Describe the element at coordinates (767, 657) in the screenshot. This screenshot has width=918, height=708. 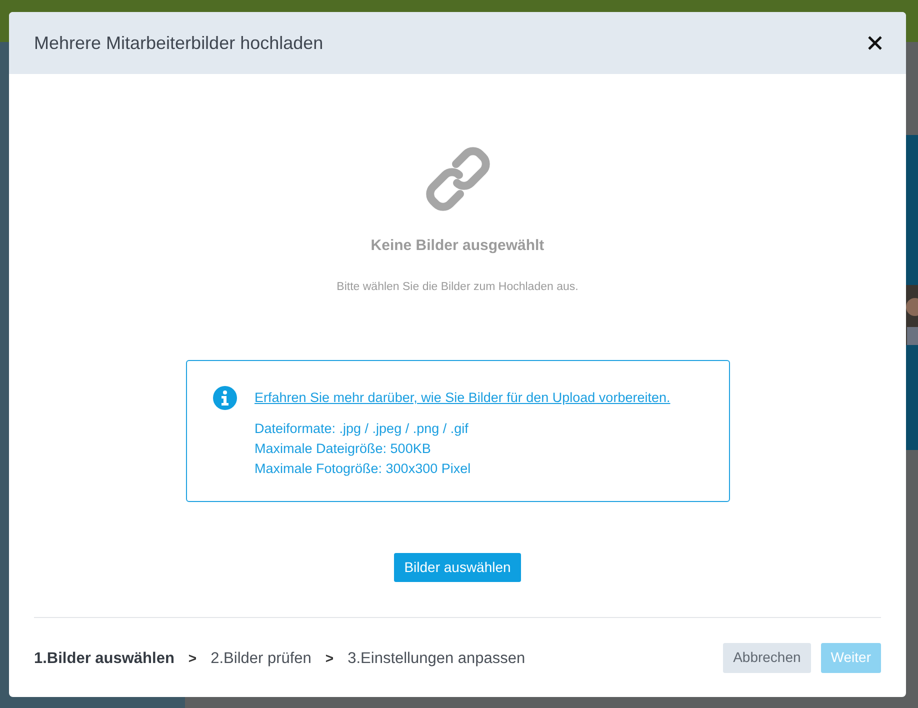
I see `cancel-button: Abbrechen` at that location.